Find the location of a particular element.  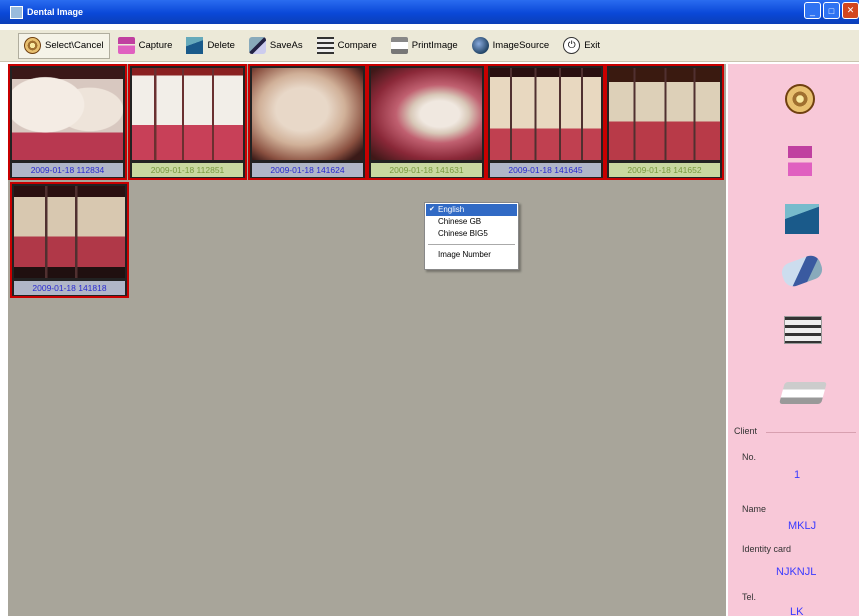

client-name-label: Name is located at coordinates (754, 509).